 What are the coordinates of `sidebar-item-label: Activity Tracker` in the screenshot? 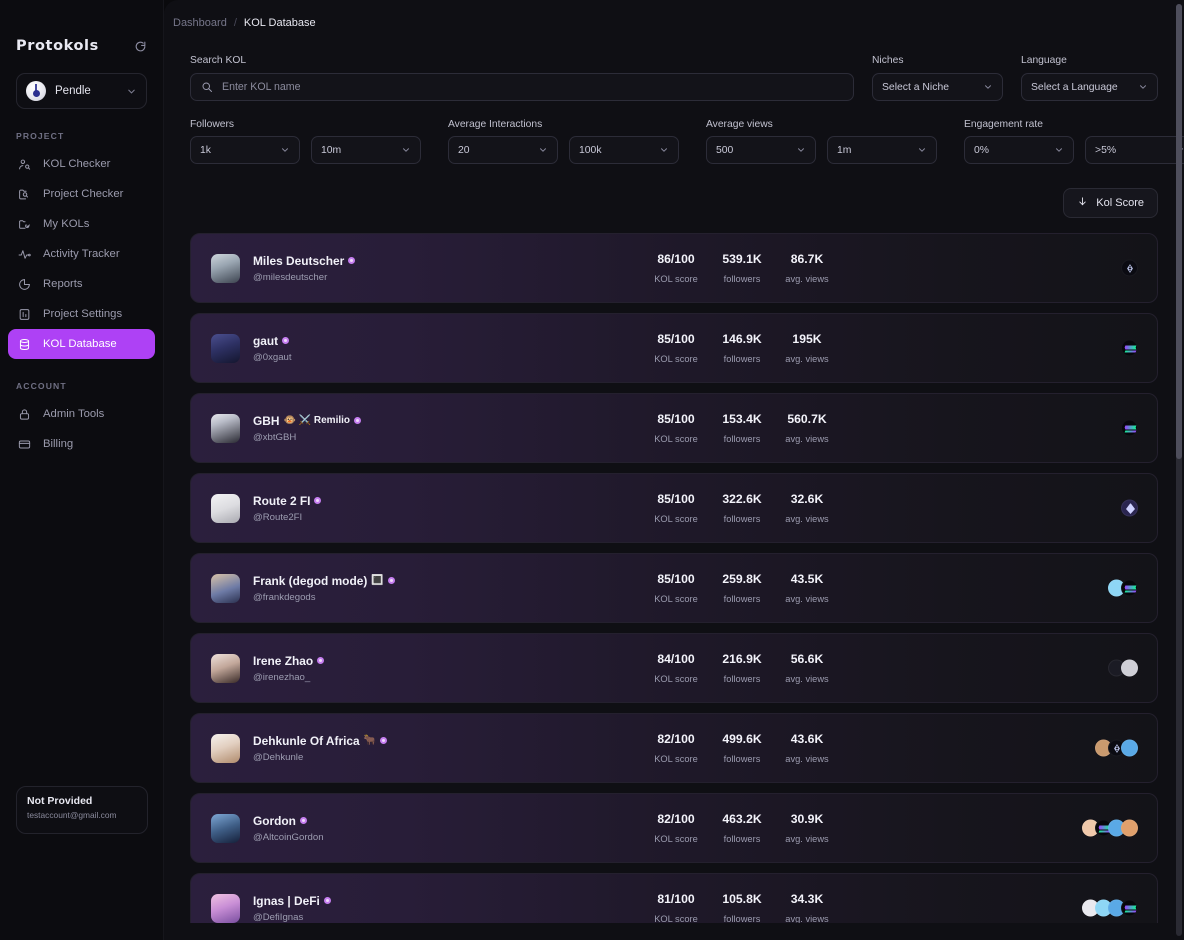 It's located at (81, 254).